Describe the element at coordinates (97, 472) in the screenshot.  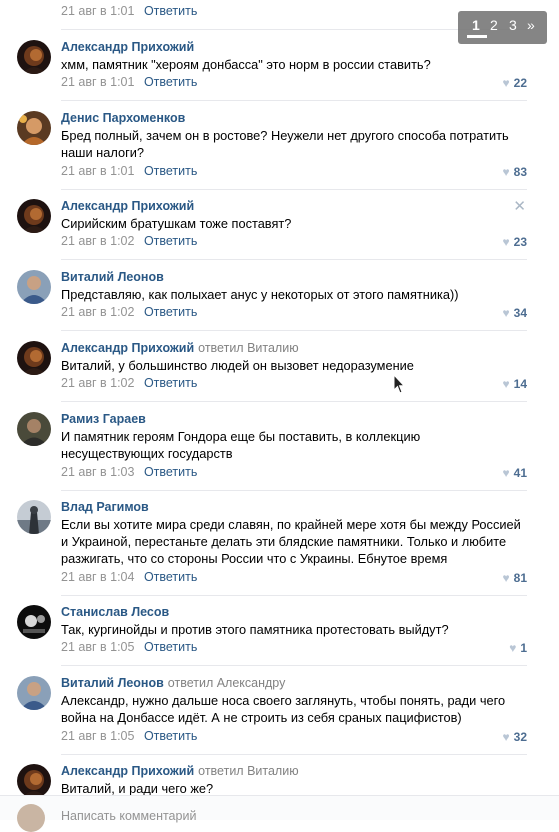
I see `comment-time: 21 авг в 1:03` at that location.